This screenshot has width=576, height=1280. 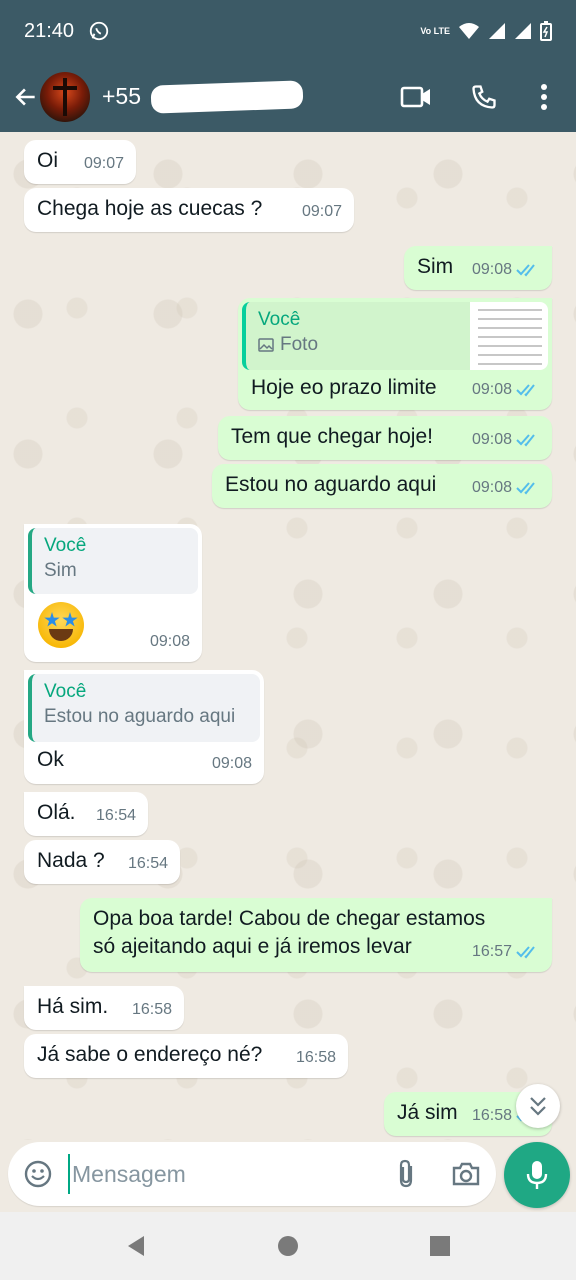 I want to click on emoji-icon, so click(x=38, y=1174).